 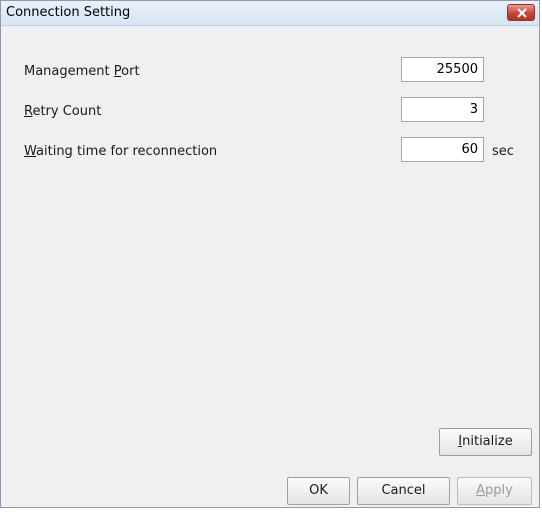 I want to click on initialize-button: Initialize, so click(x=485, y=442).